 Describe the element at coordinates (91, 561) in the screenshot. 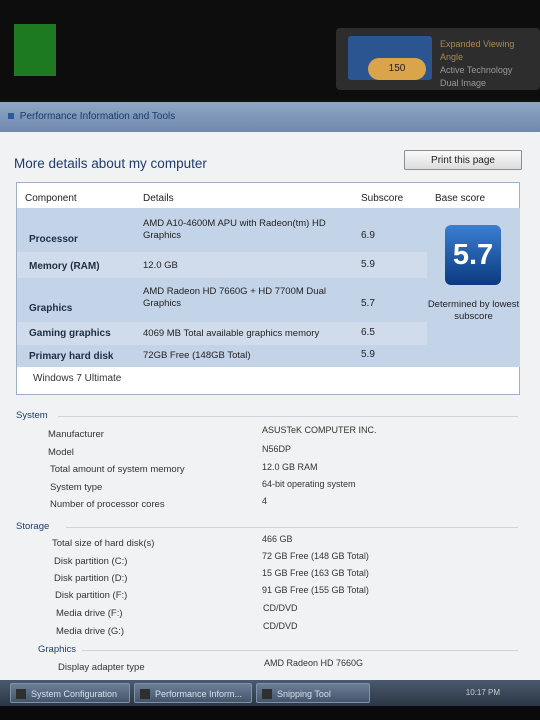

I see `storage-label: Disk partition (C:)` at that location.